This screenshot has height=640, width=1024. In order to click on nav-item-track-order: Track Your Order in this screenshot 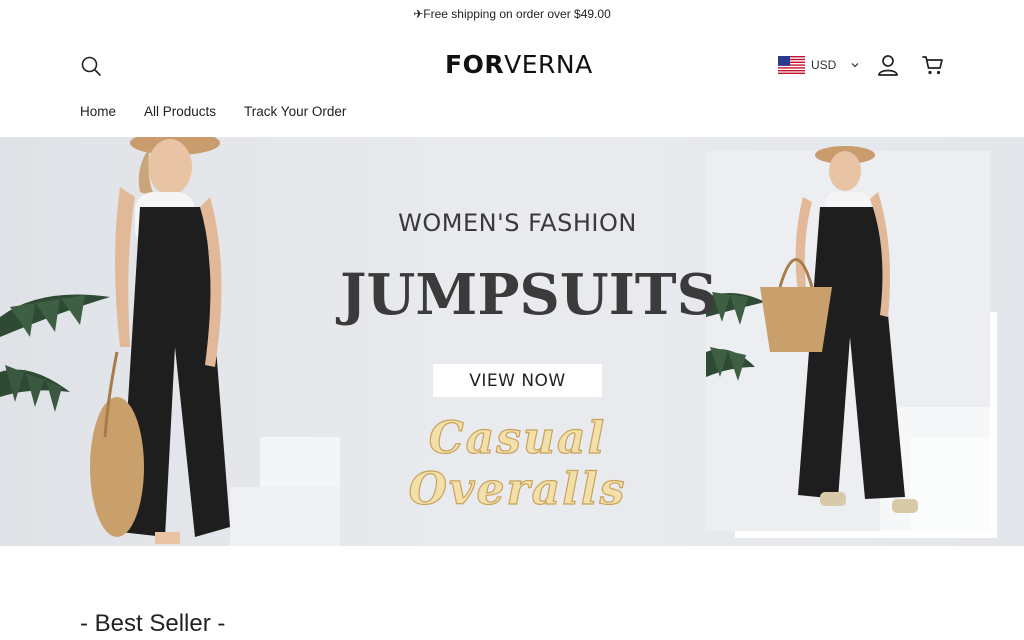, I will do `click(295, 115)`.